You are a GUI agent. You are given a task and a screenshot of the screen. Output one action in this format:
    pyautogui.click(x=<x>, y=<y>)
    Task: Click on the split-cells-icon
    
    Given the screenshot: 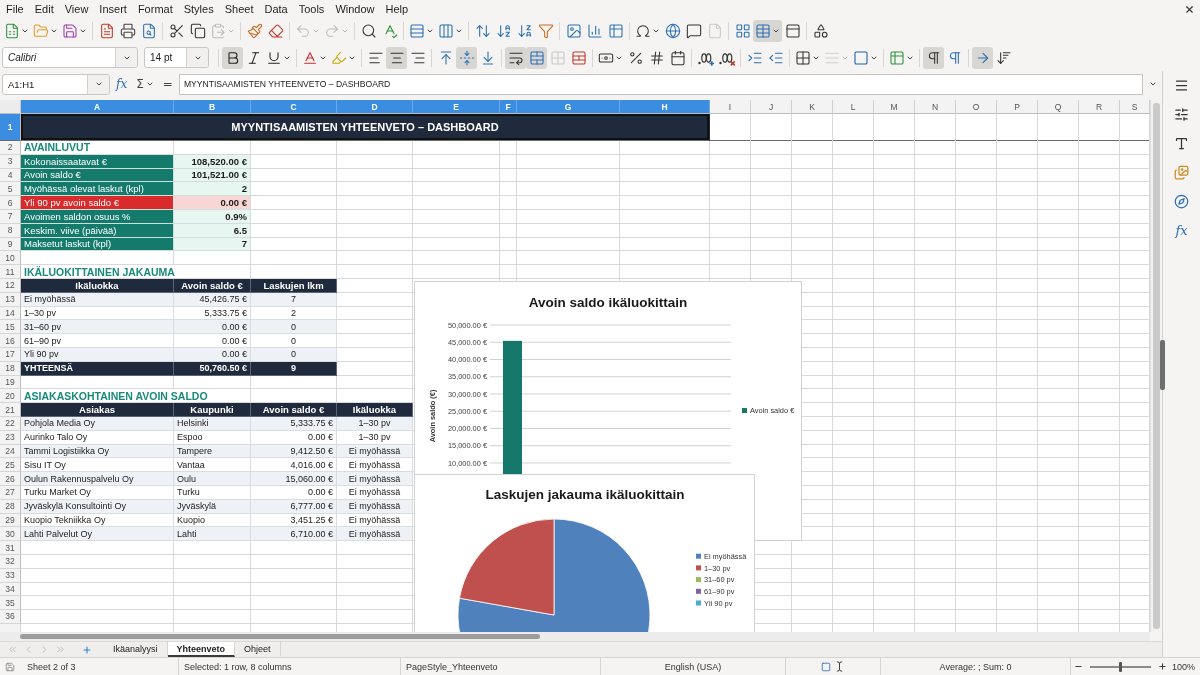 What is the action you would take?
    pyautogui.click(x=578, y=57)
    